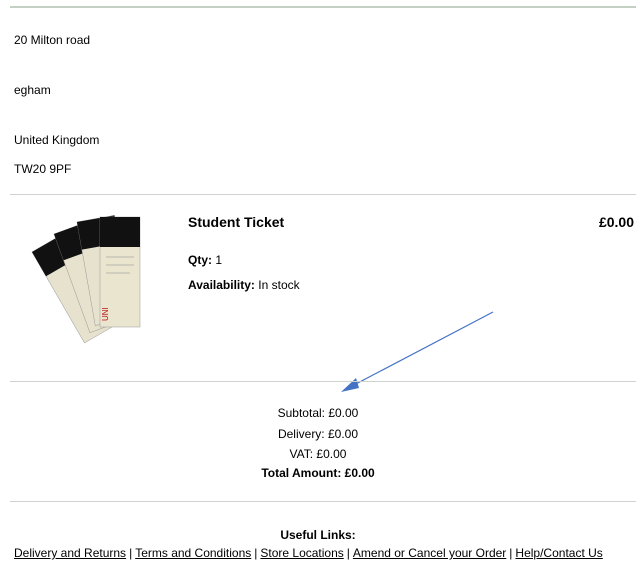 Image resolution: width=636 pixels, height=564 pixels. I want to click on ticket-logo: UNI, so click(105, 314).